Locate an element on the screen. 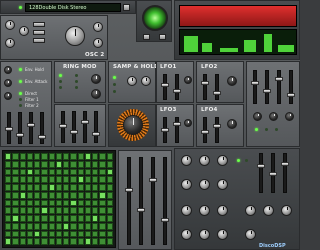 This screenshot has width=320, height=250. lfo2-shape-knob is located at coordinates (232, 81).